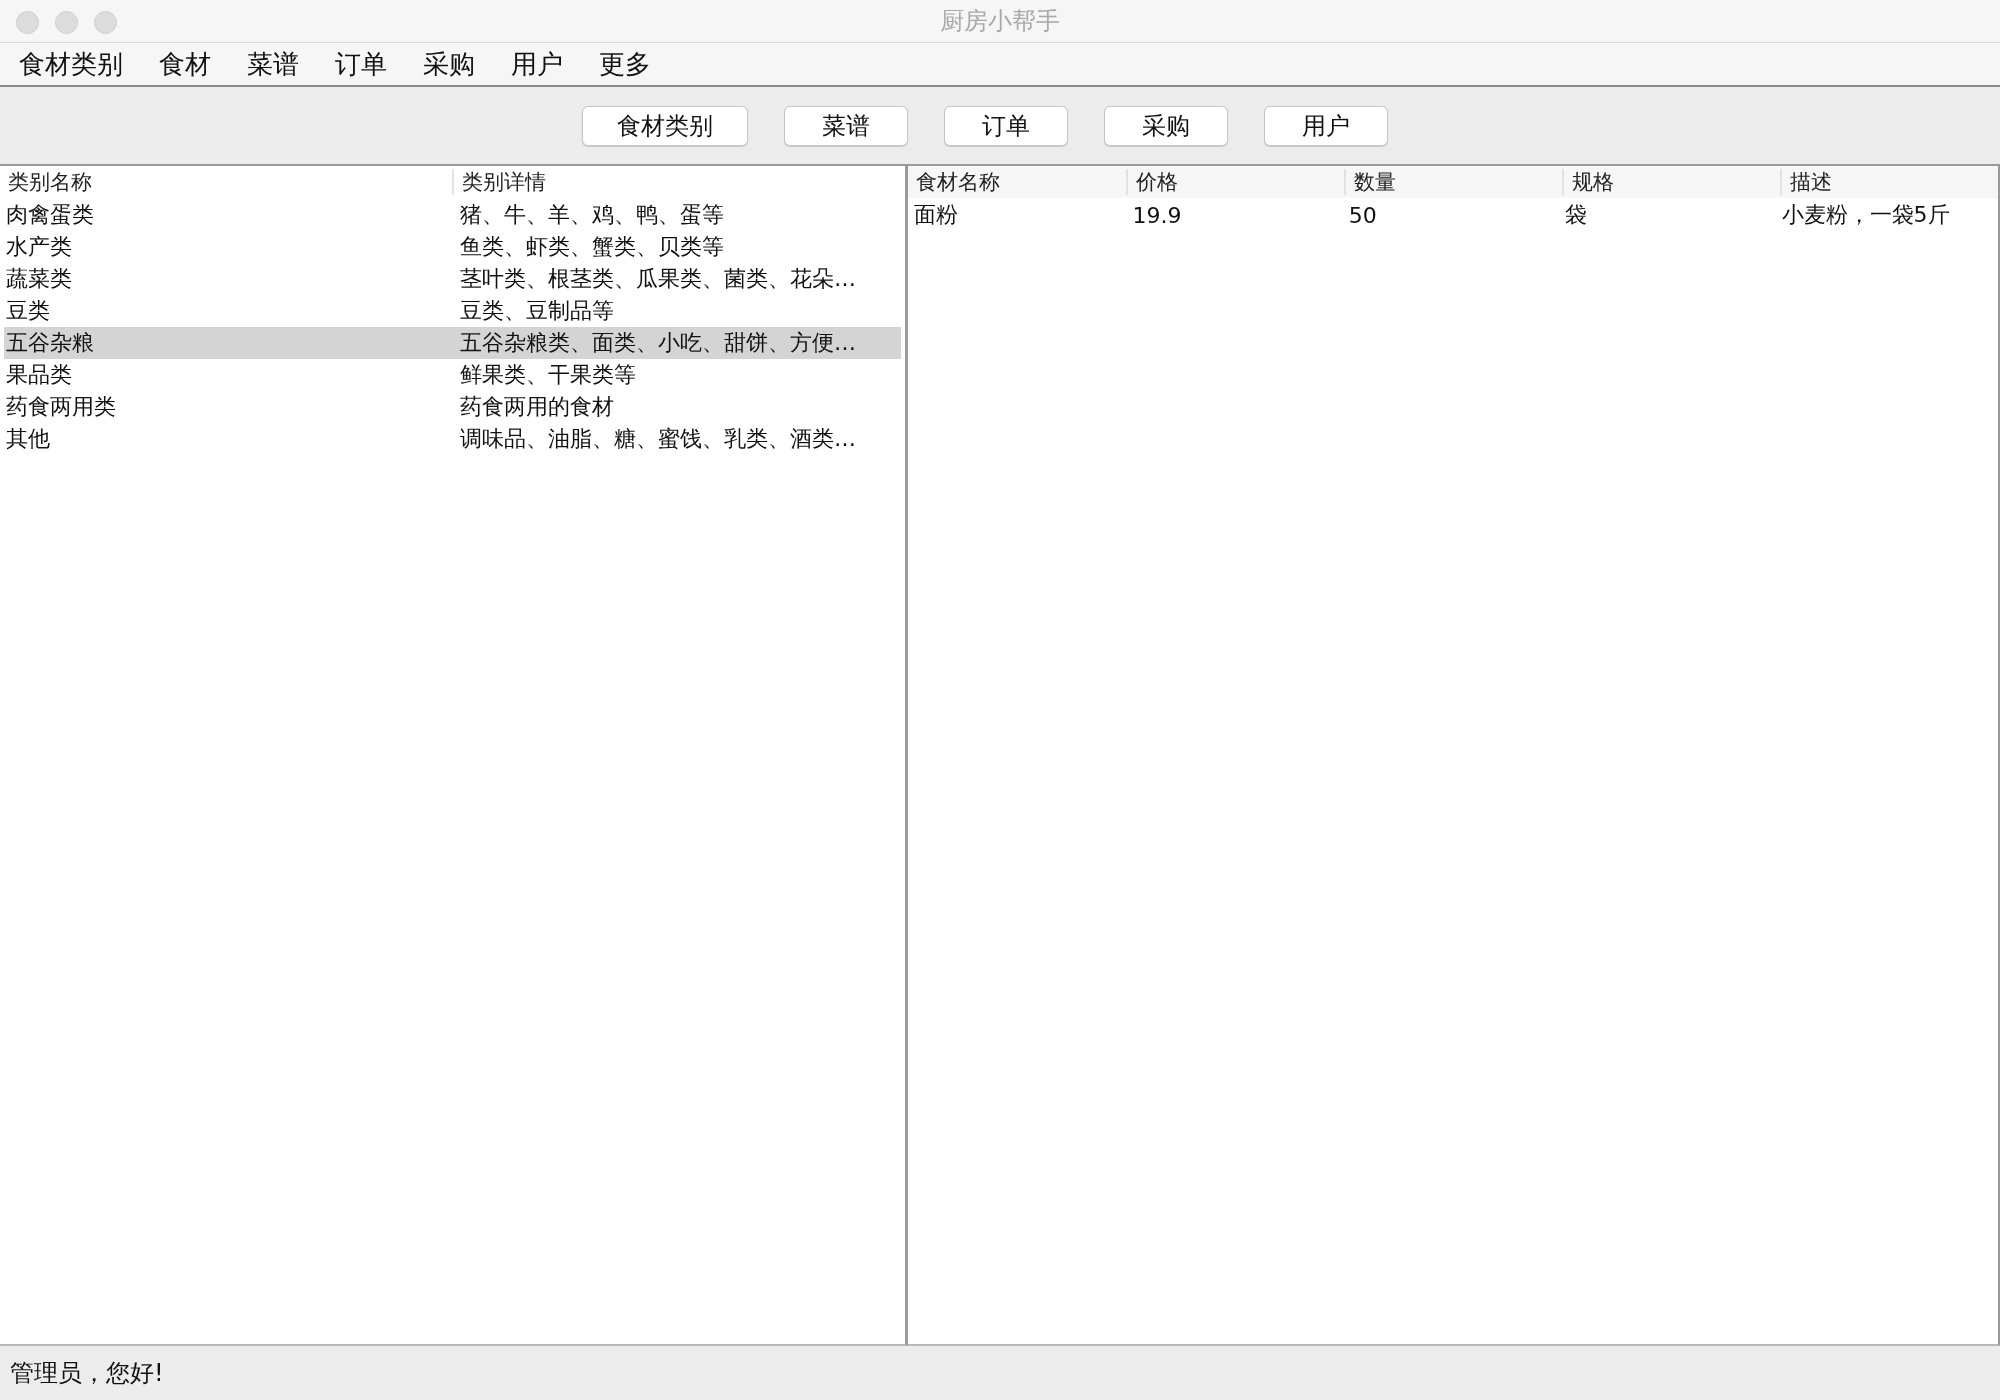 This screenshot has width=2000, height=1400. What do you see at coordinates (592, 247) in the screenshot?
I see `table-cell-text: 鱼类、虾类、蟹类、贝类等` at bounding box center [592, 247].